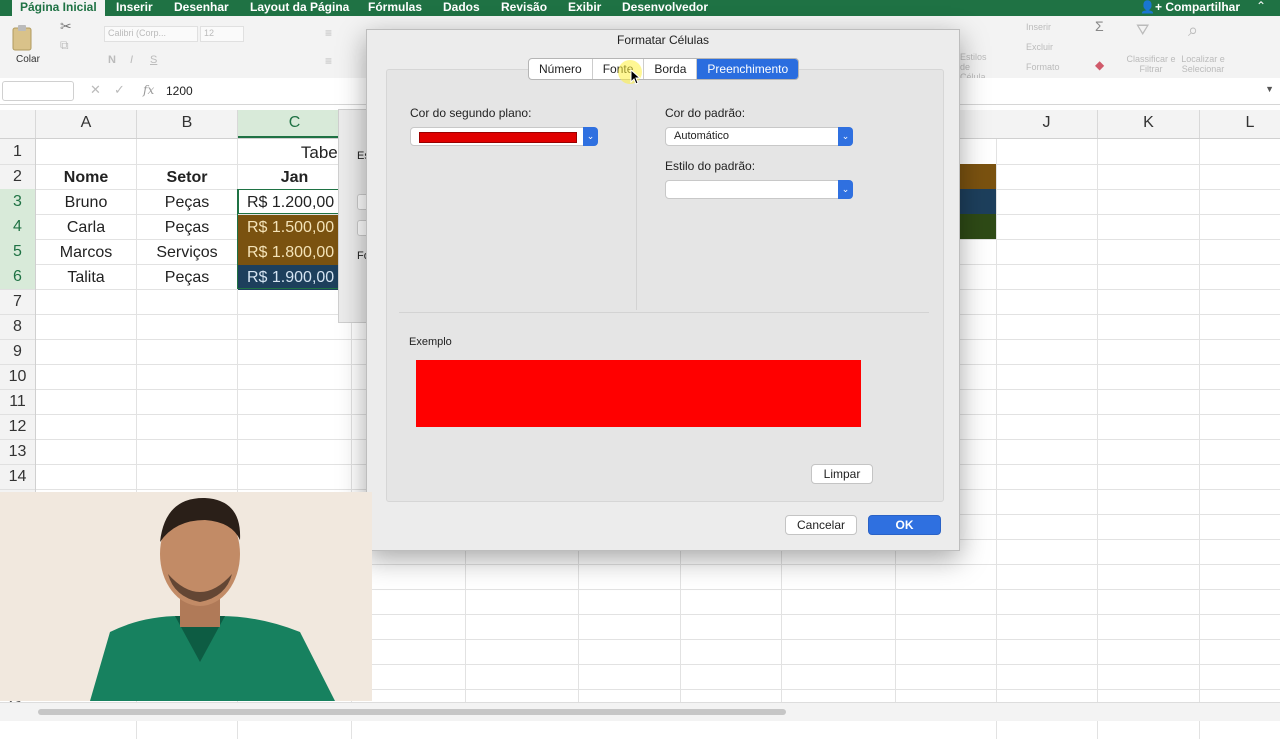  Describe the element at coordinates (295, 124) in the screenshot. I see `column-header-c: C` at that location.